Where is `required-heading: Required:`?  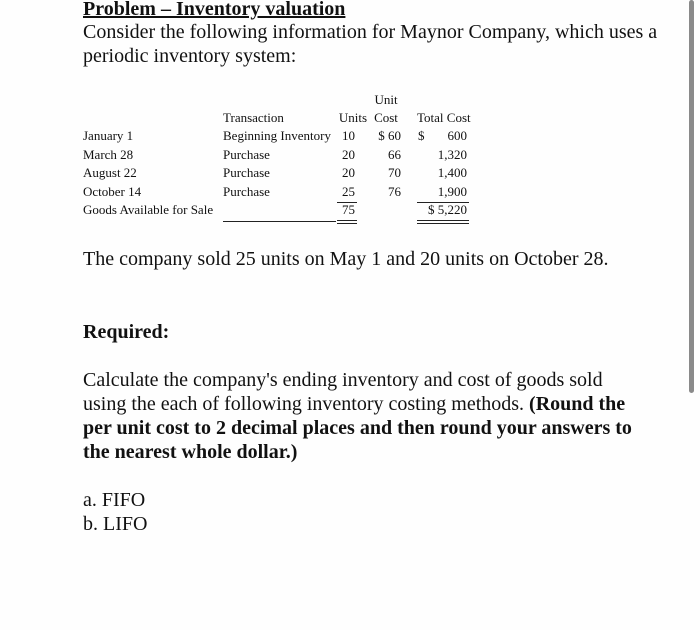
required-heading: Required: is located at coordinates (126, 332).